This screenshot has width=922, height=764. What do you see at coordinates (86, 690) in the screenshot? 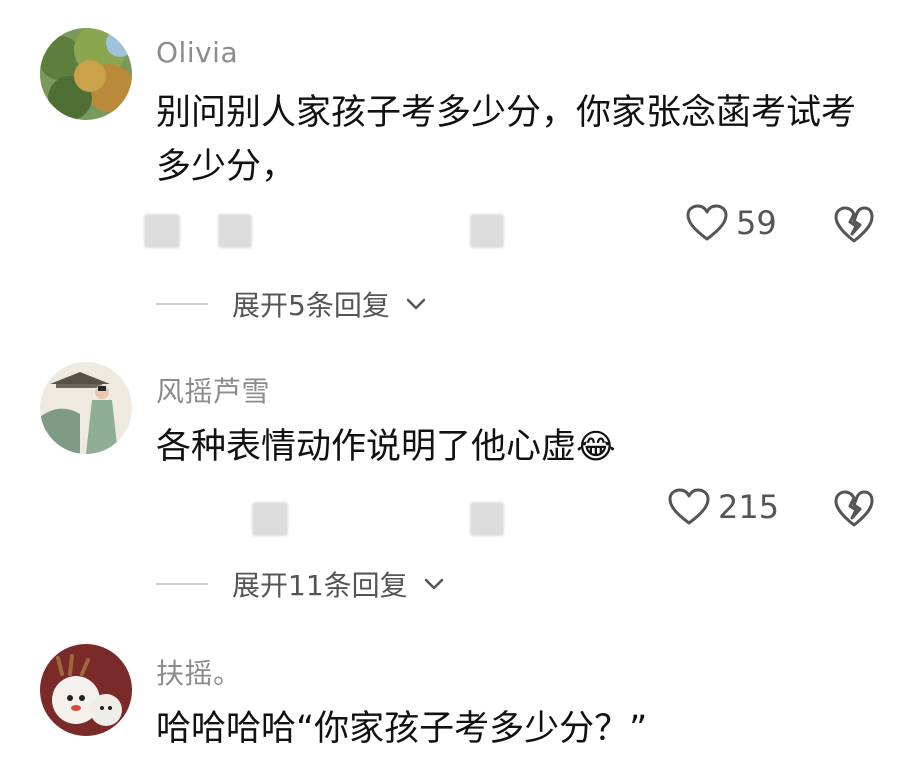
I see `avatar` at bounding box center [86, 690].